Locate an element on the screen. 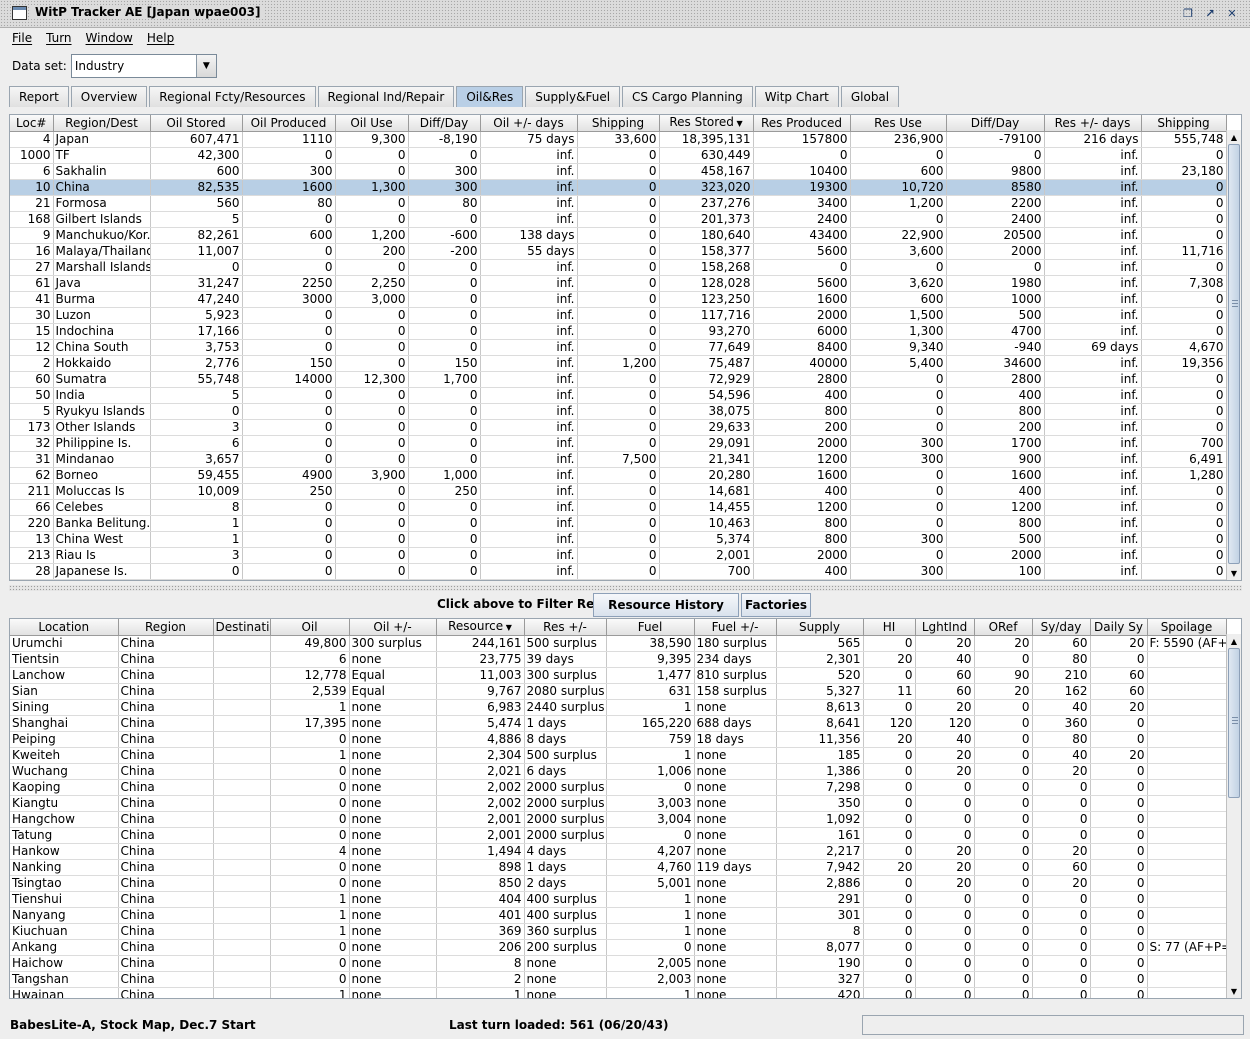 The width and height of the screenshot is (1250, 1039). column-header-spoilage-15: Spoilage is located at coordinates (1187, 627).